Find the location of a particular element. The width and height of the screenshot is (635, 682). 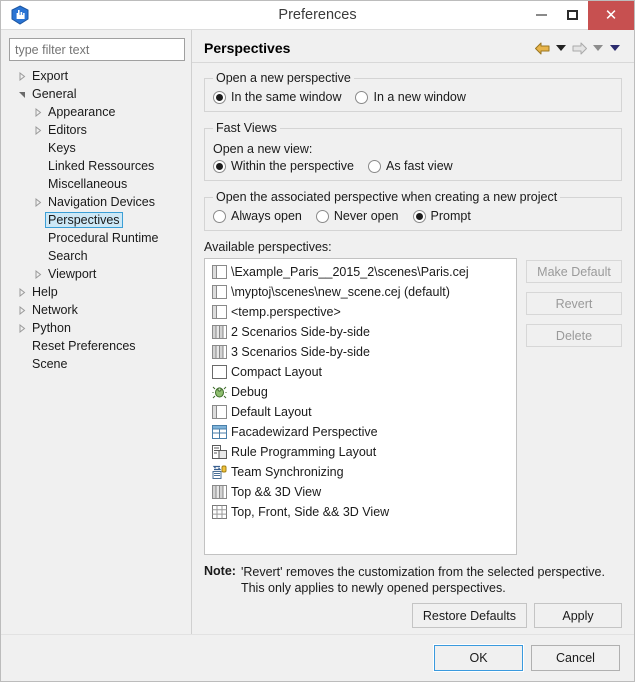

close-icon: ✕ is located at coordinates (611, 15).